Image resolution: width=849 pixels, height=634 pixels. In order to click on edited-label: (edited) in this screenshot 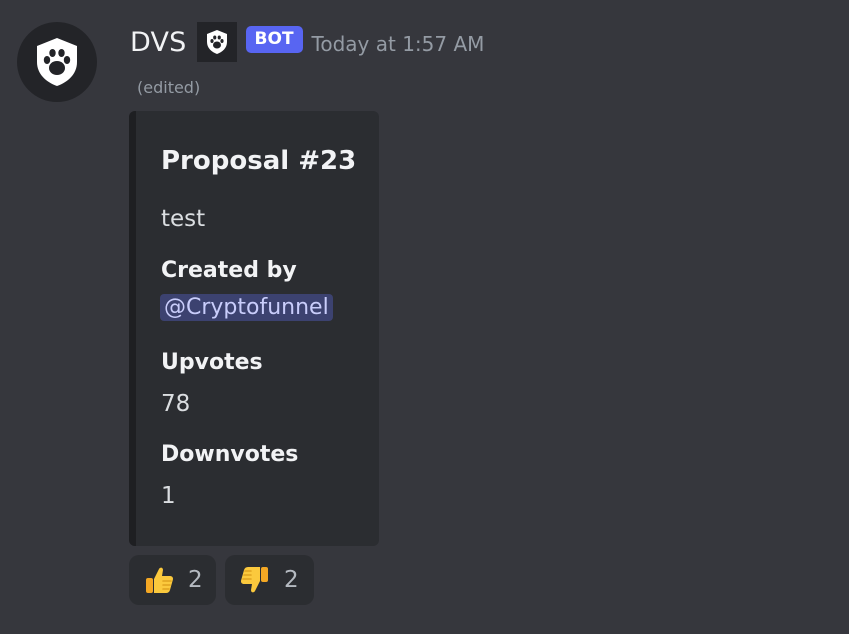, I will do `click(169, 87)`.